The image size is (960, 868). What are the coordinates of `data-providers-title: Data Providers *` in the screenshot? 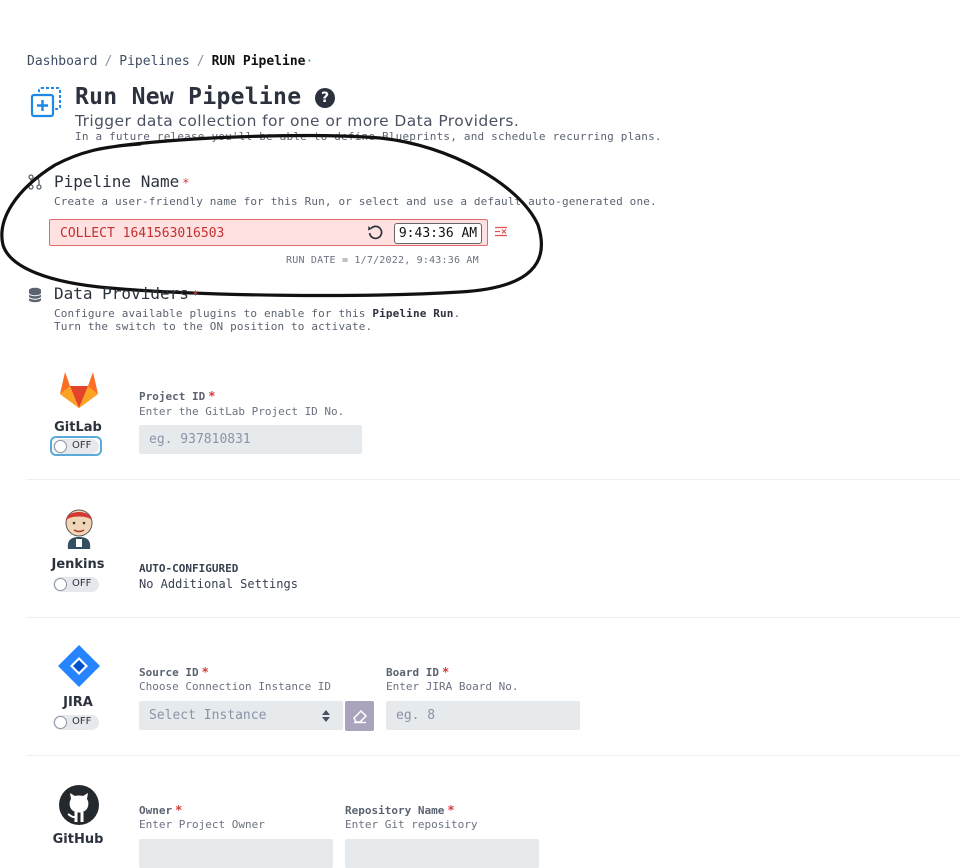 It's located at (127, 293).